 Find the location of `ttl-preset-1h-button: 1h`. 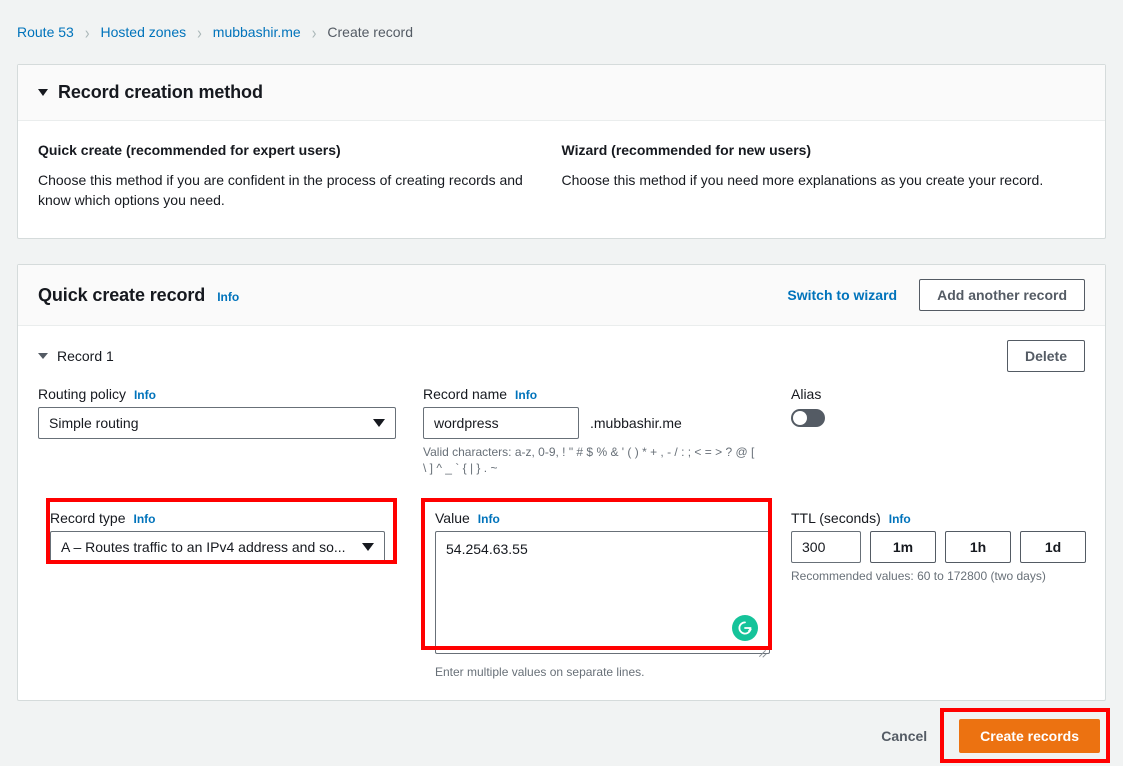

ttl-preset-1h-button: 1h is located at coordinates (978, 547).